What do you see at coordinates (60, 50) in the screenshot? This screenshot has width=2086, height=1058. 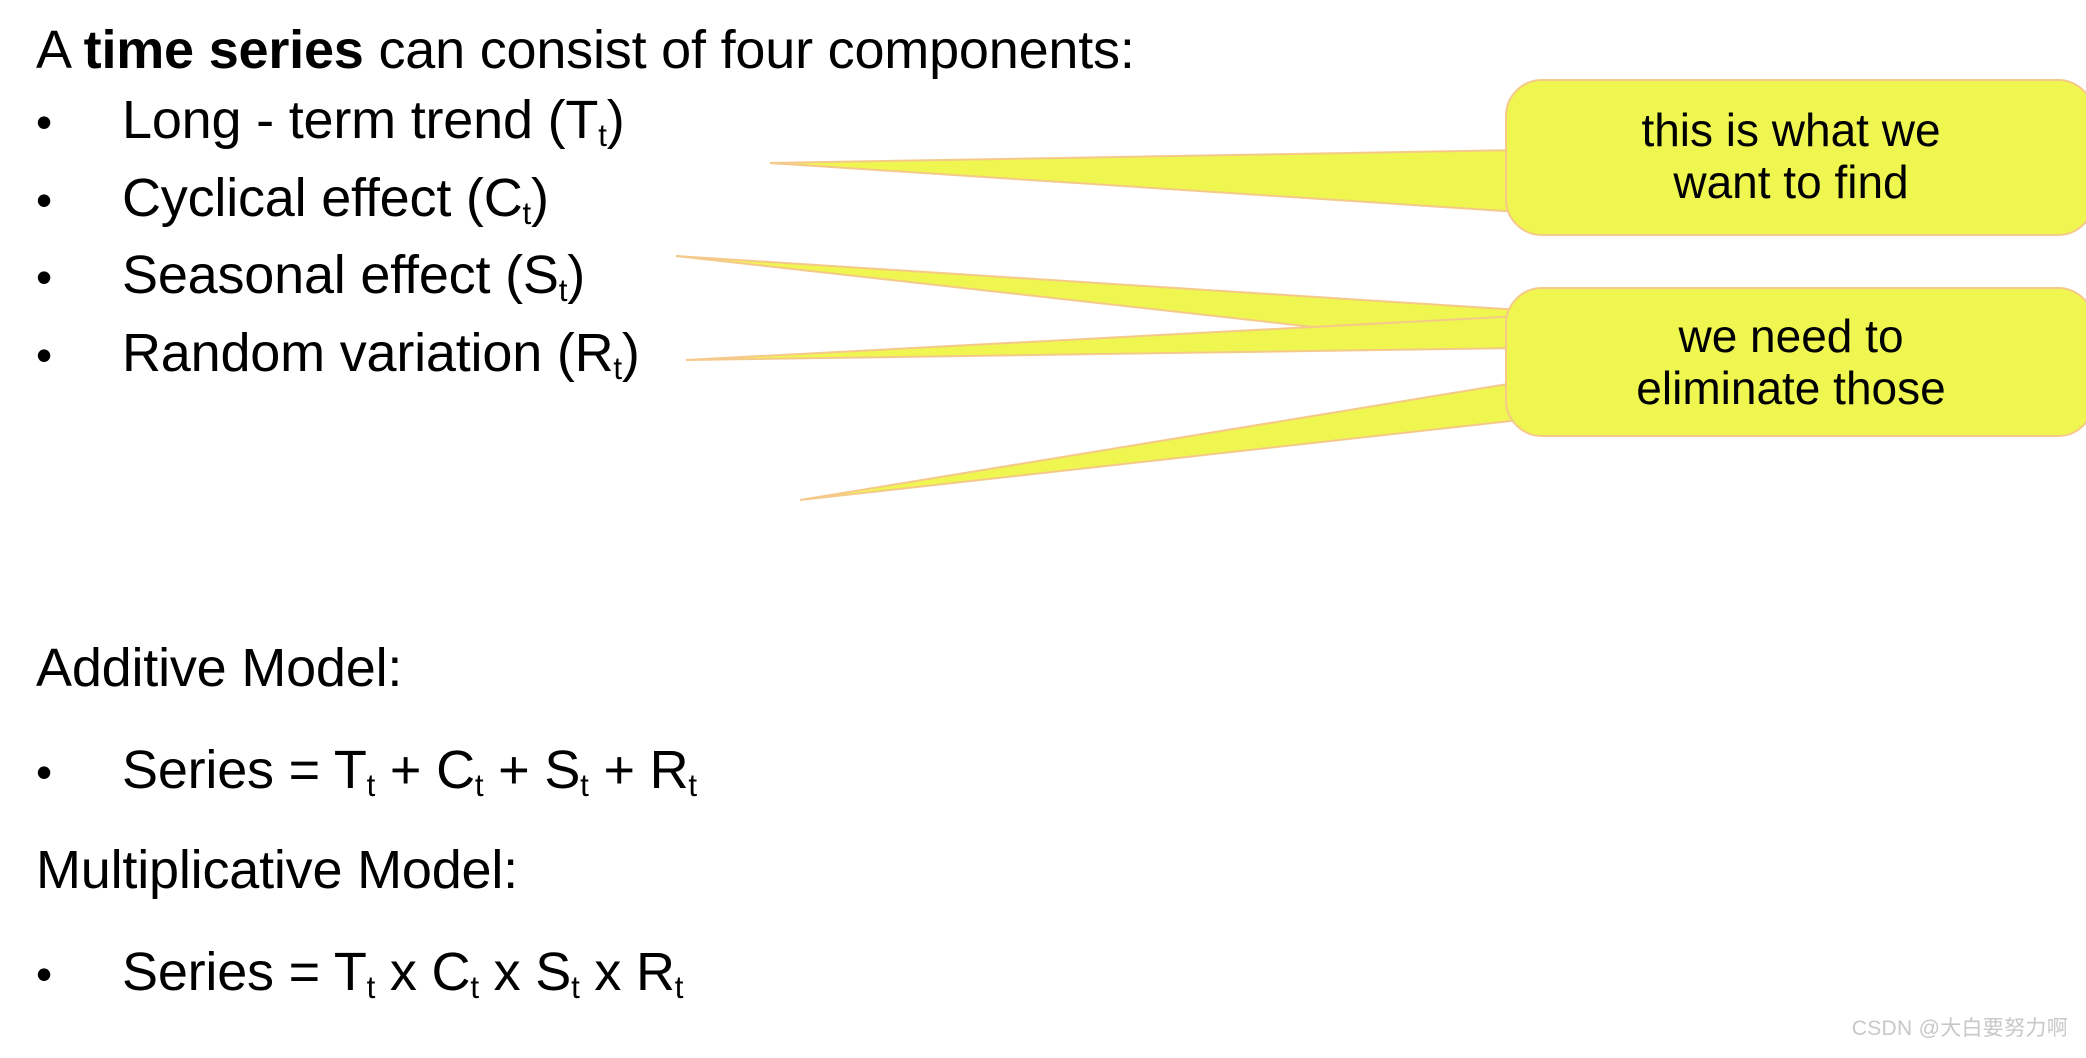 I see `slide-title-prefix: A` at bounding box center [60, 50].